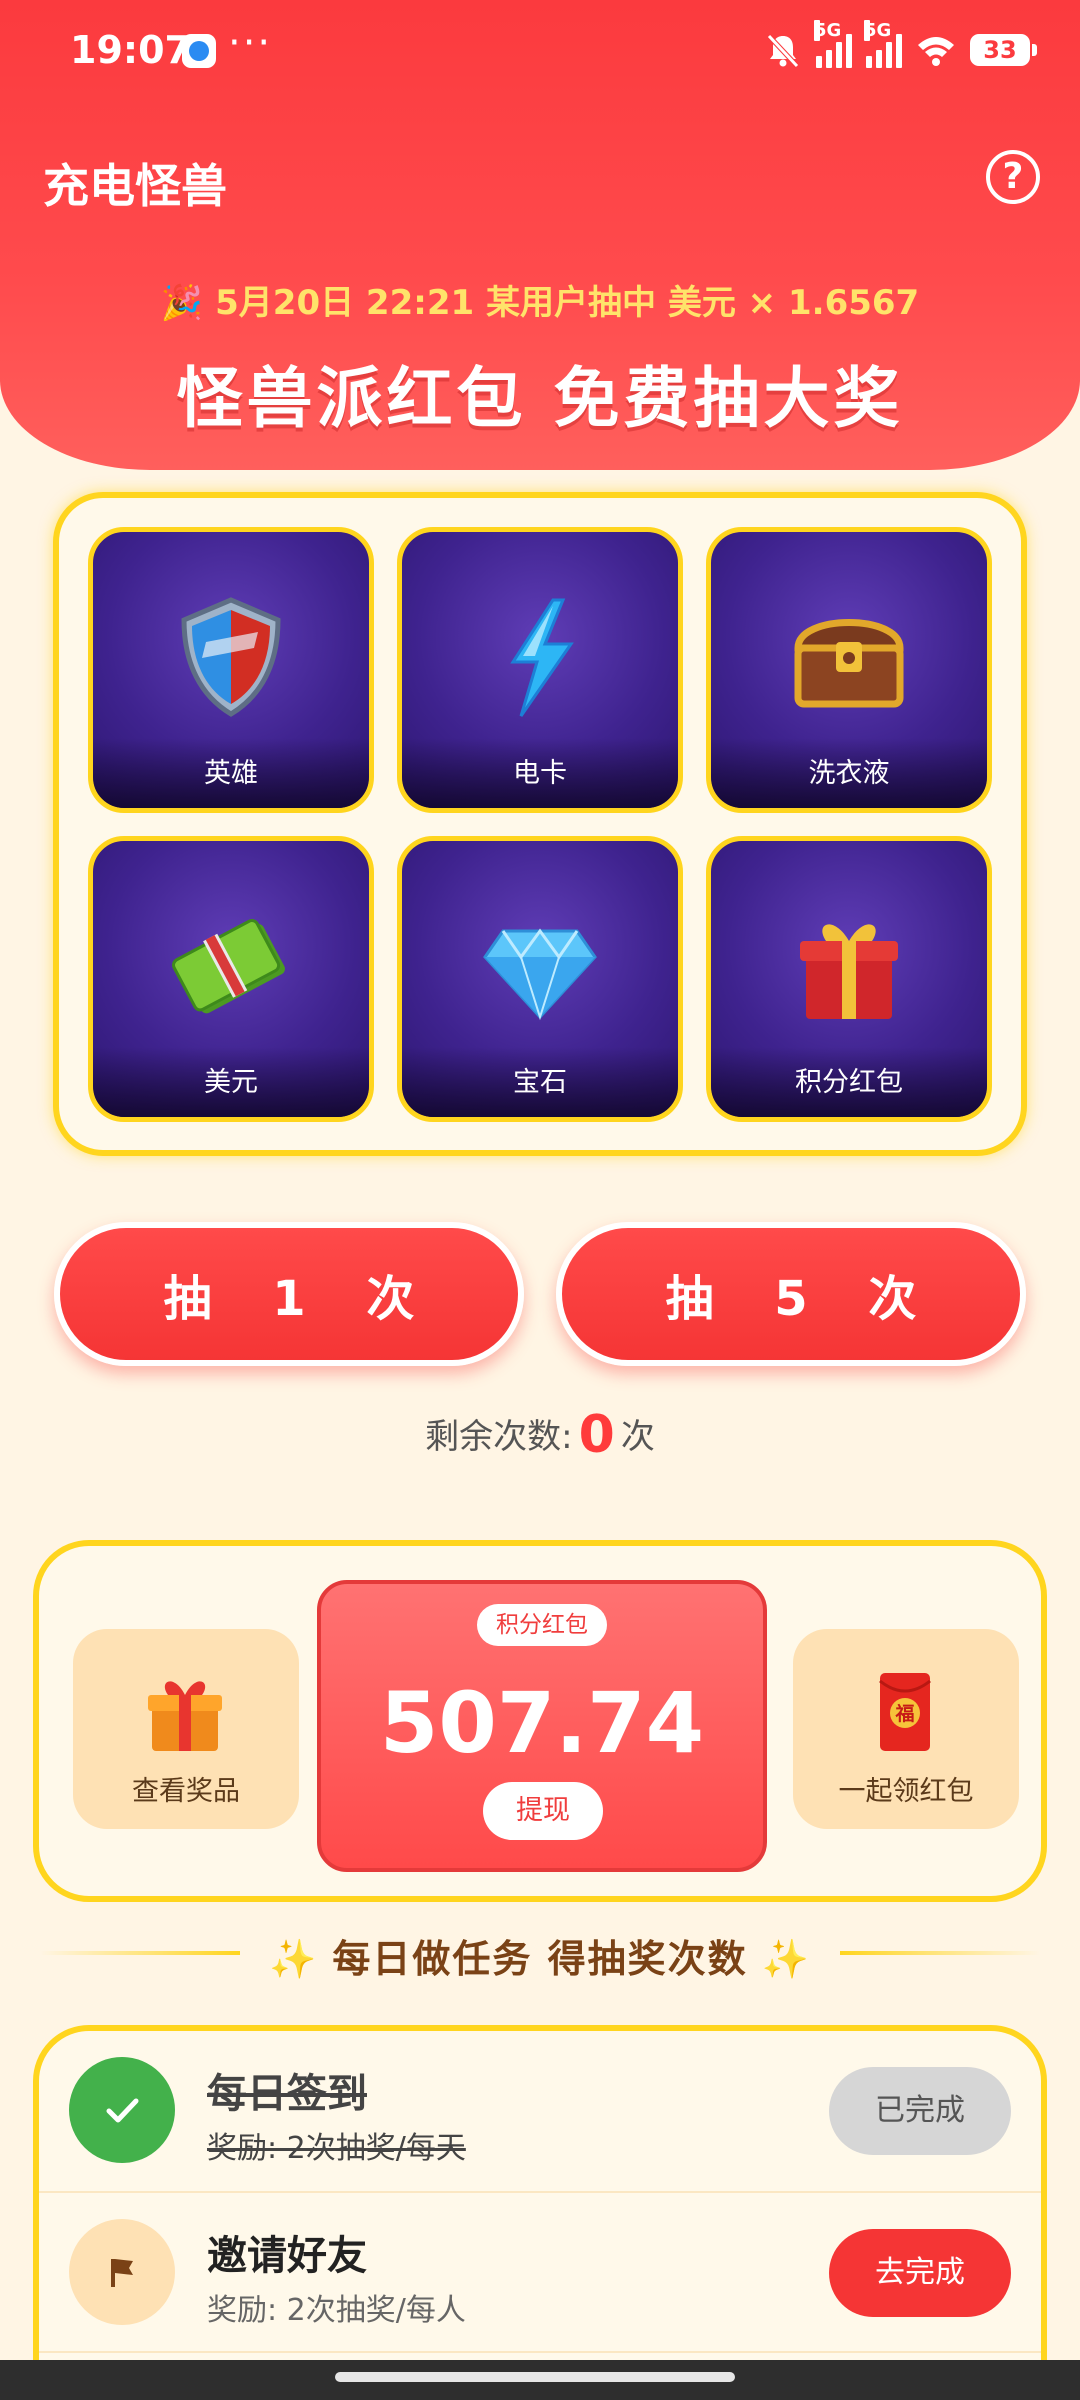 This screenshot has width=1080, height=2400. Describe the element at coordinates (920, 2273) in the screenshot. I see `task-go-button: 去完成` at that location.